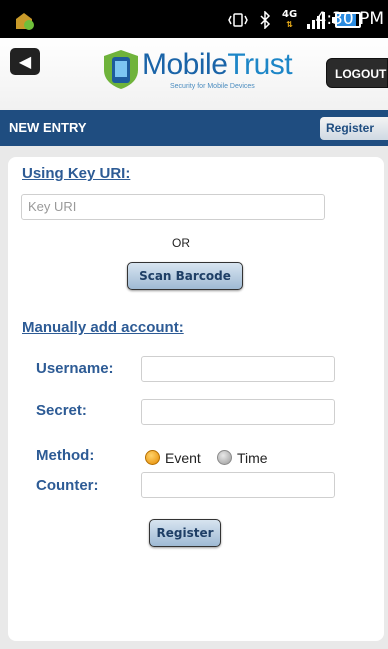 The image size is (388, 649). Describe the element at coordinates (194, 19) in the screenshot. I see `status-bar: 4G ⇅ 4:30 PM` at that location.